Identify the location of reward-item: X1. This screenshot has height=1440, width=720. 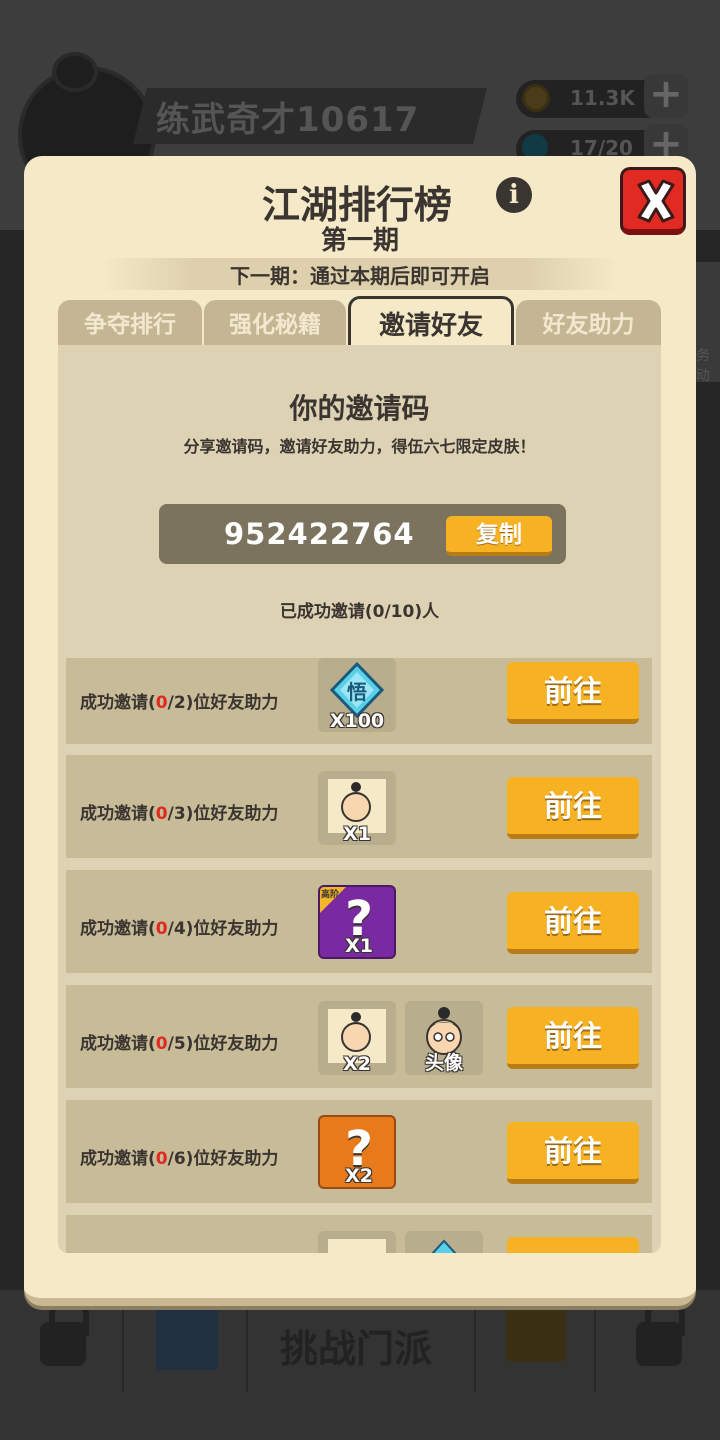
(357, 808).